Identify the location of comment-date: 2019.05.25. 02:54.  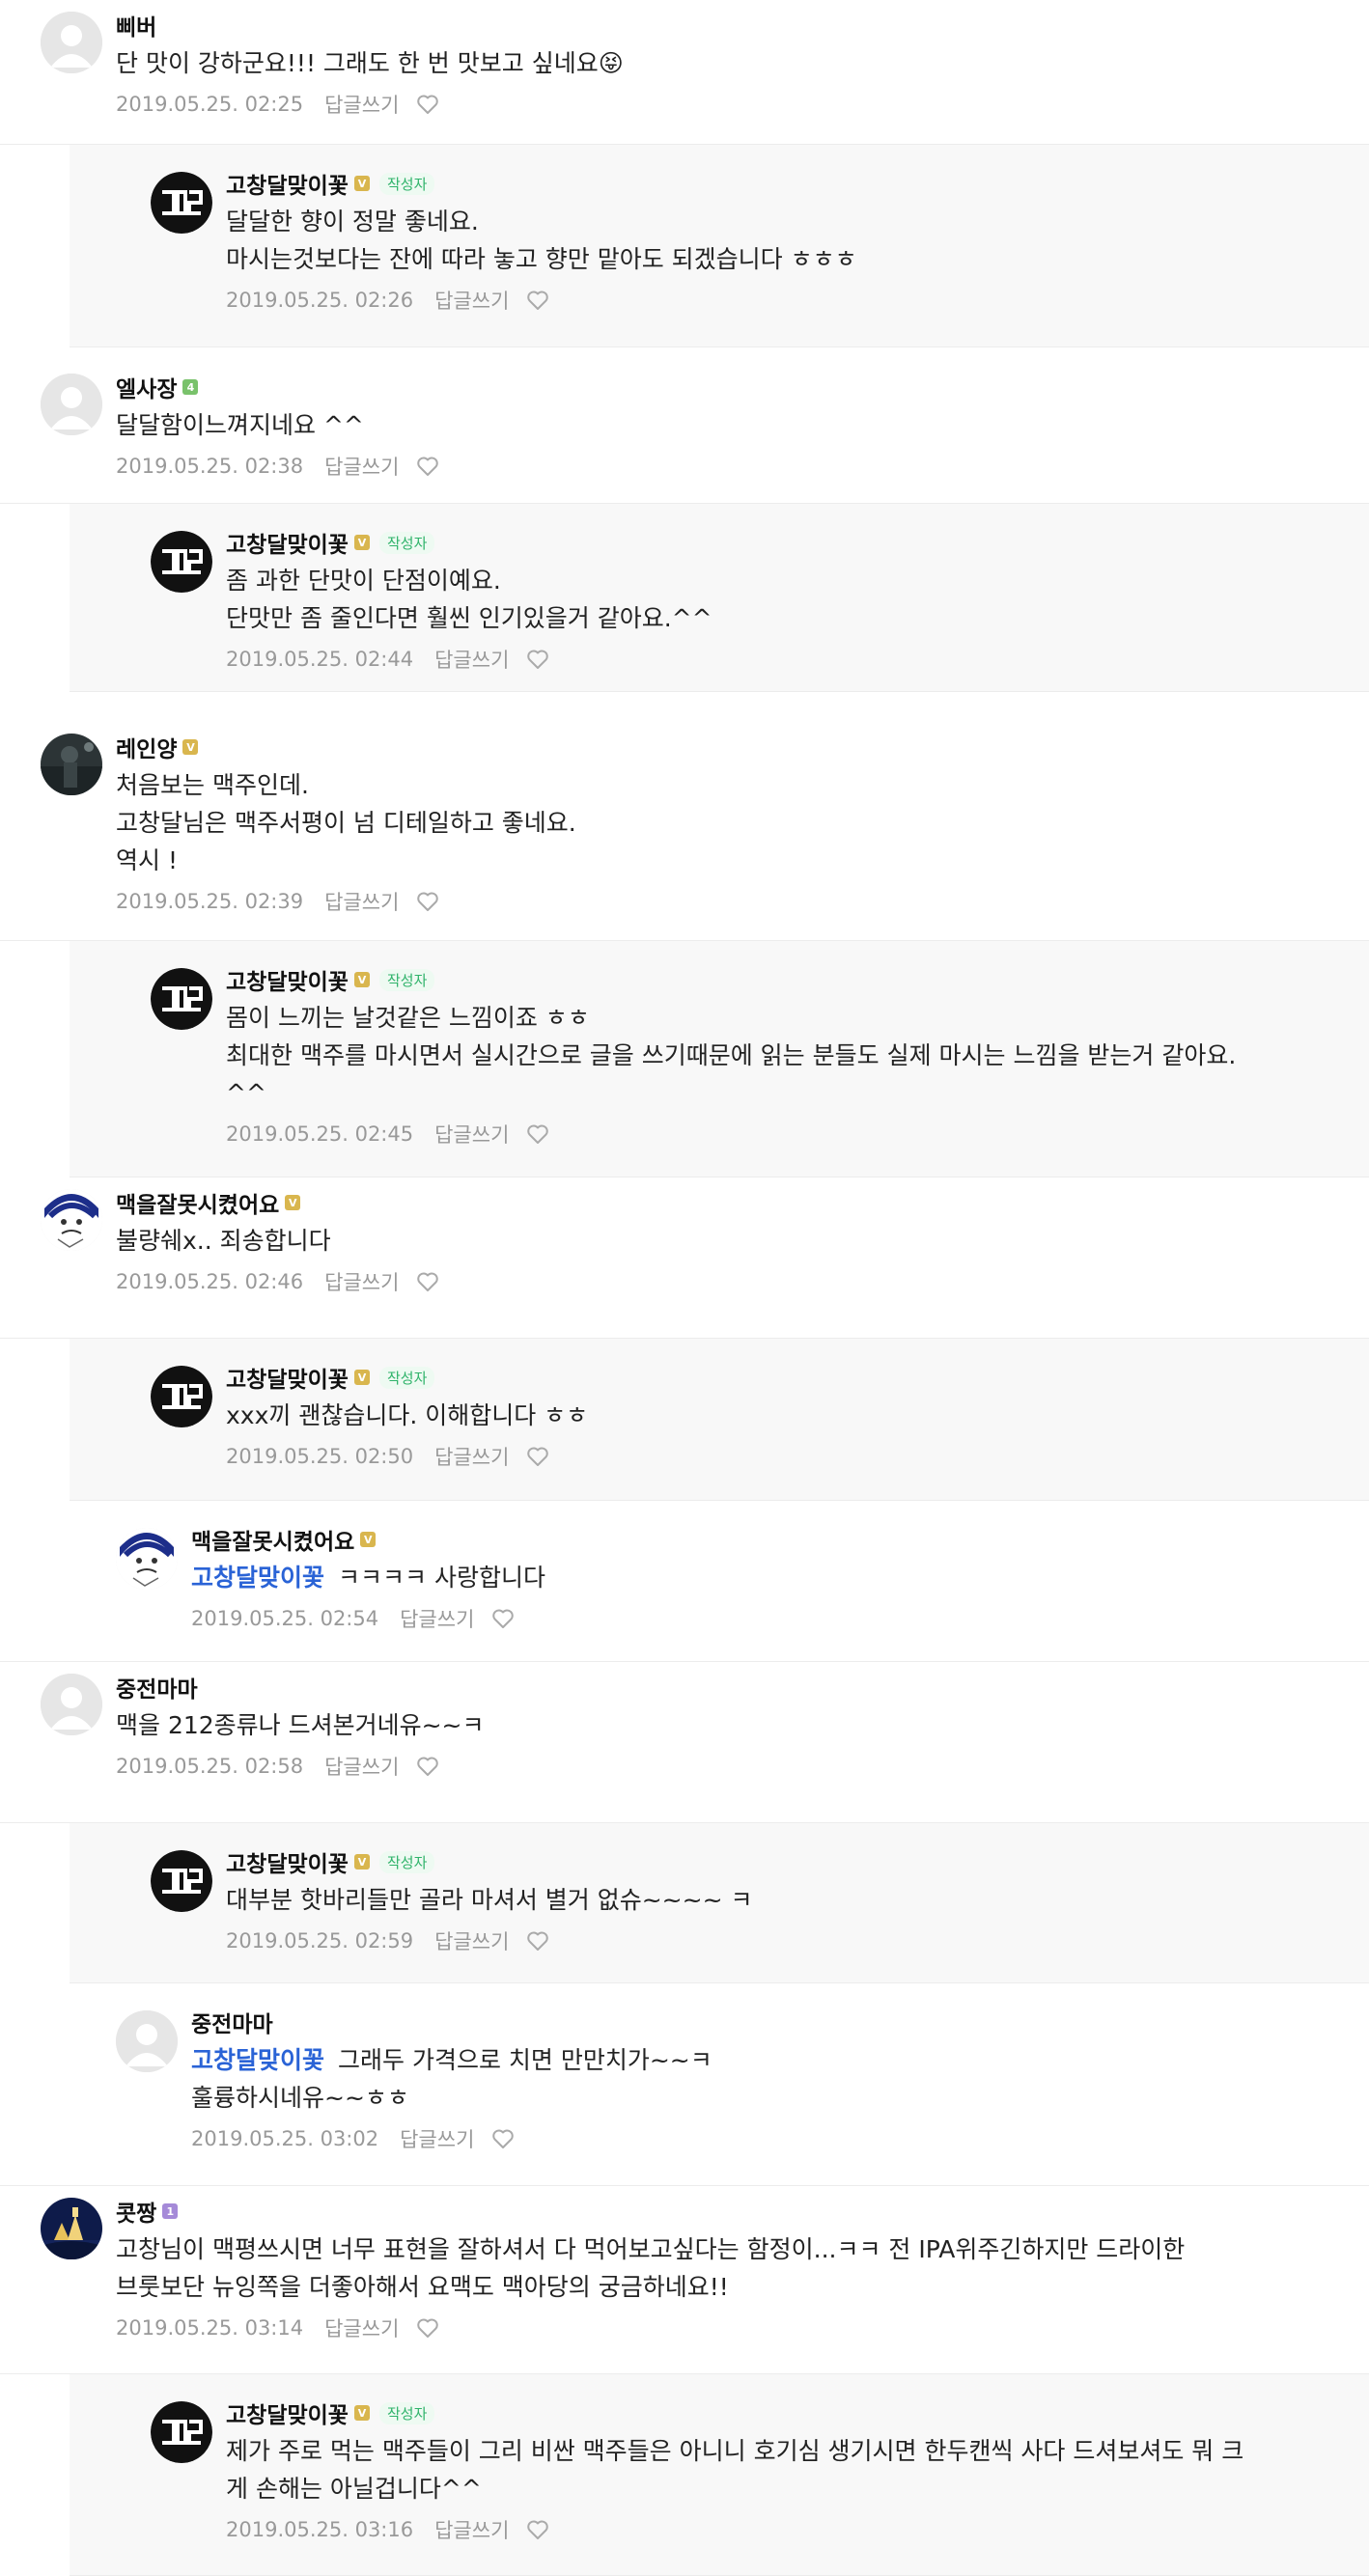
(285, 1618).